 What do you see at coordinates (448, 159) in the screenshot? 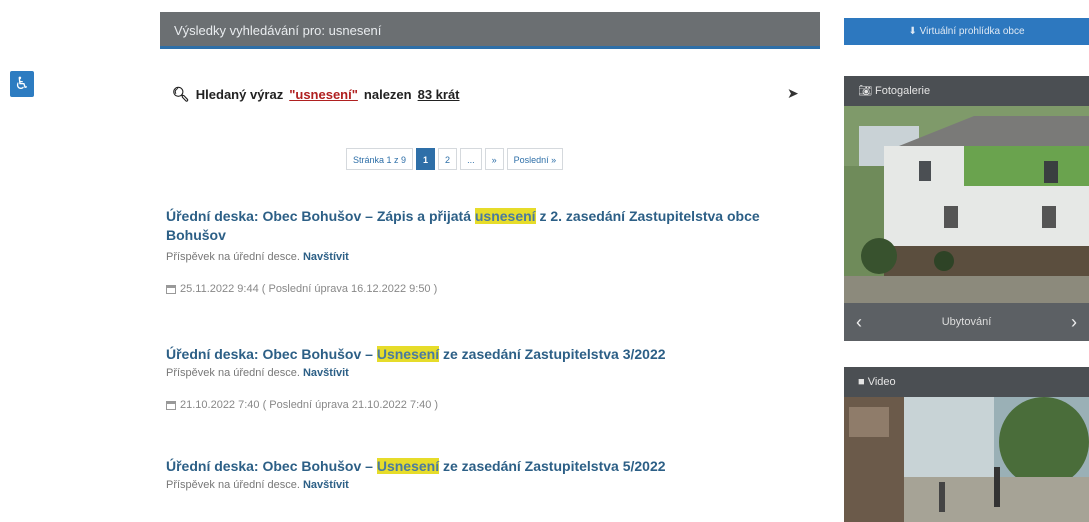
I see `page-2-link: 2` at bounding box center [448, 159].